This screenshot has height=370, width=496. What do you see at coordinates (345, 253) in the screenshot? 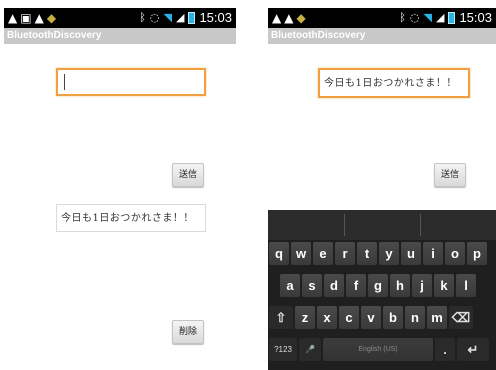
I see `key-r: r` at bounding box center [345, 253].